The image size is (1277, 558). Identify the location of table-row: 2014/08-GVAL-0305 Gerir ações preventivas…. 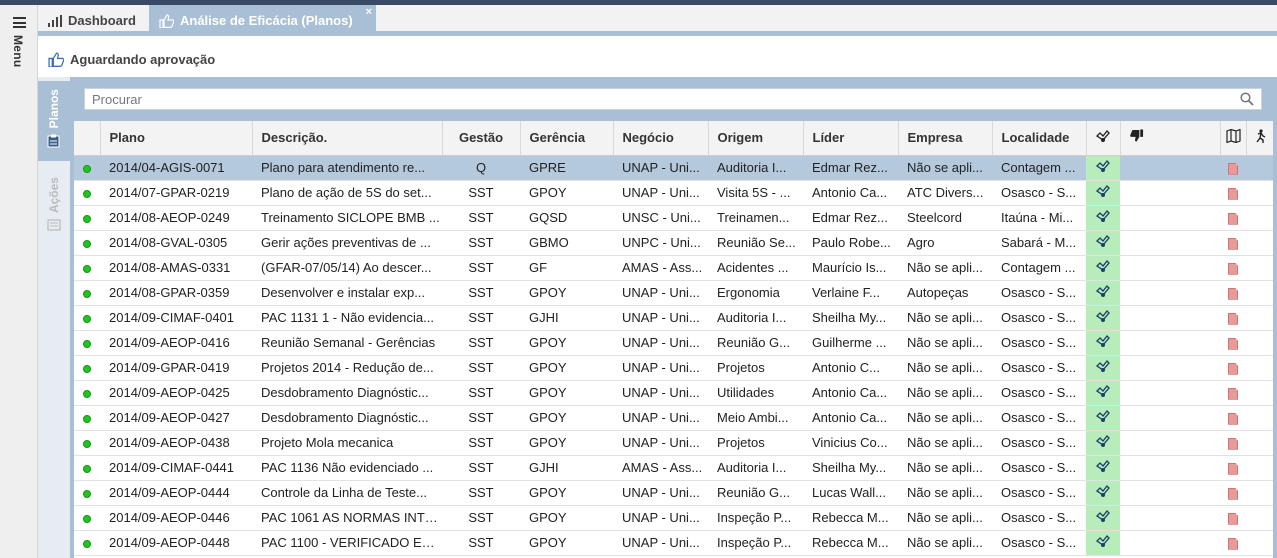
(673, 243).